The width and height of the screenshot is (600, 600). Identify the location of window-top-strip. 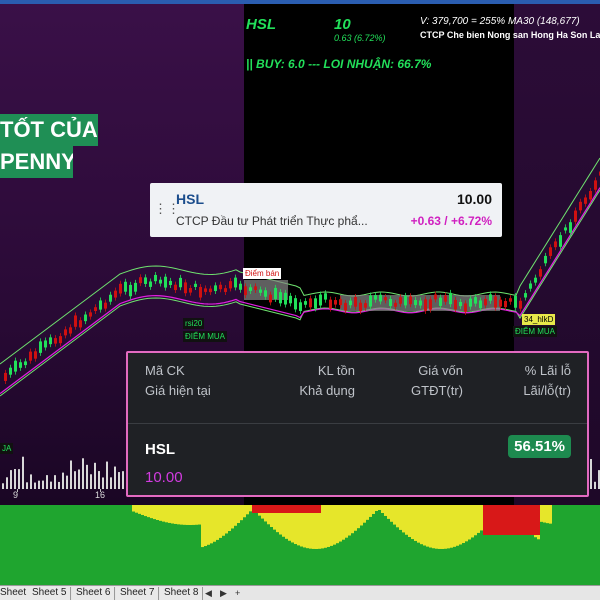
(300, 2).